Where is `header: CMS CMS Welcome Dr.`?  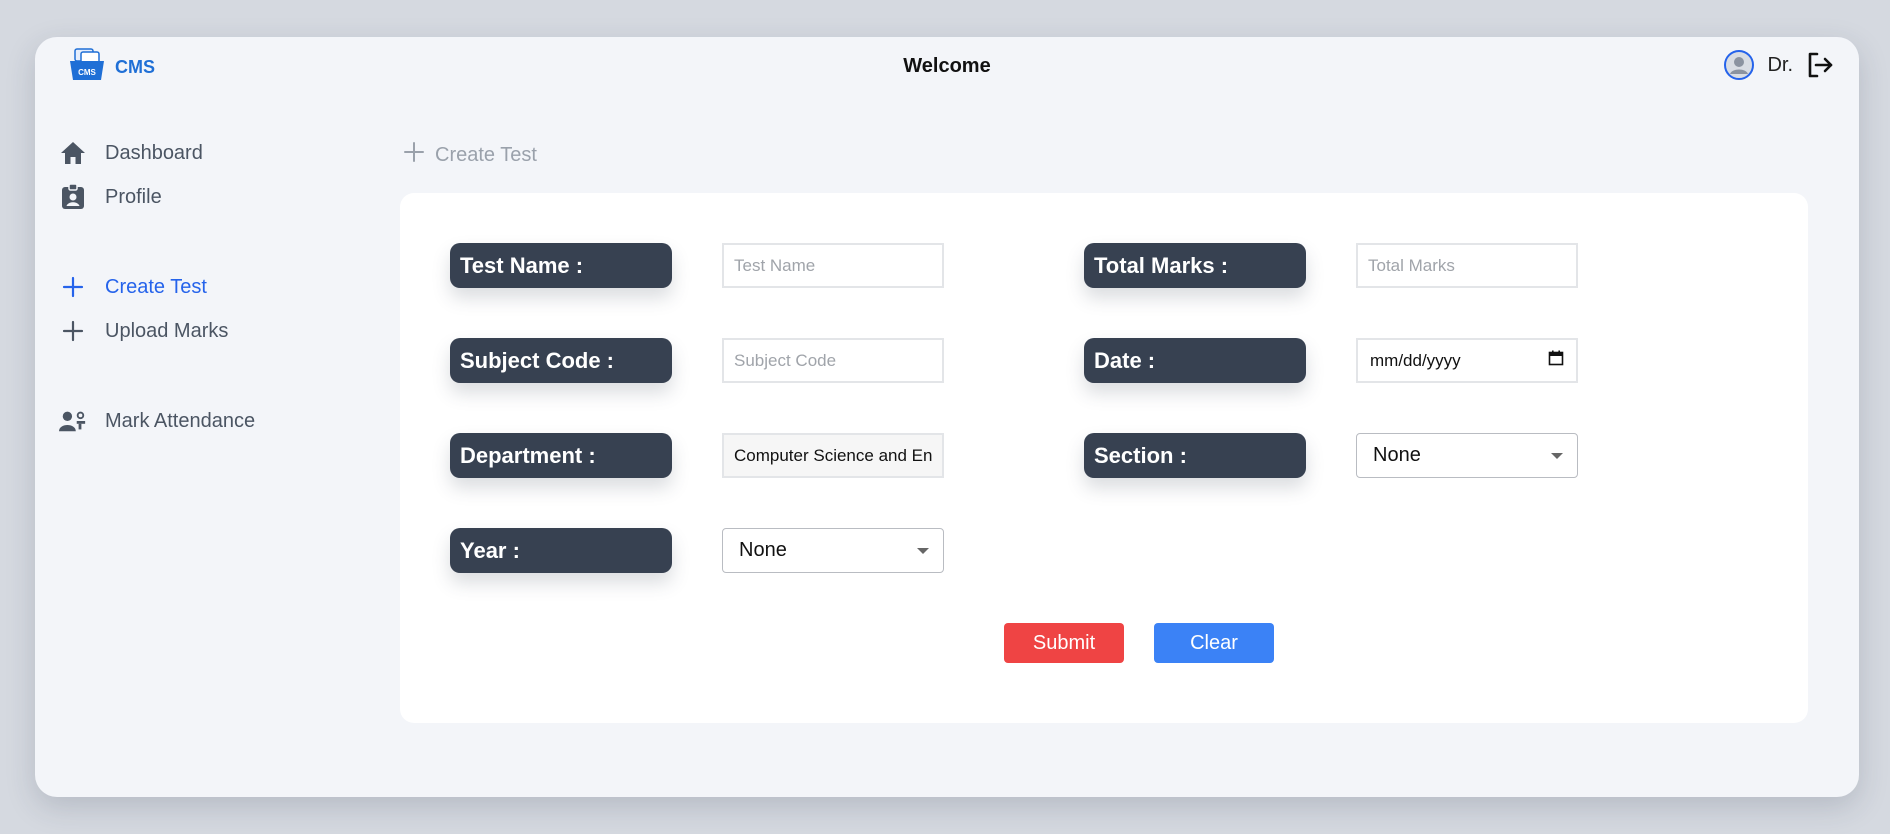
header: CMS CMS Welcome Dr. is located at coordinates (947, 67).